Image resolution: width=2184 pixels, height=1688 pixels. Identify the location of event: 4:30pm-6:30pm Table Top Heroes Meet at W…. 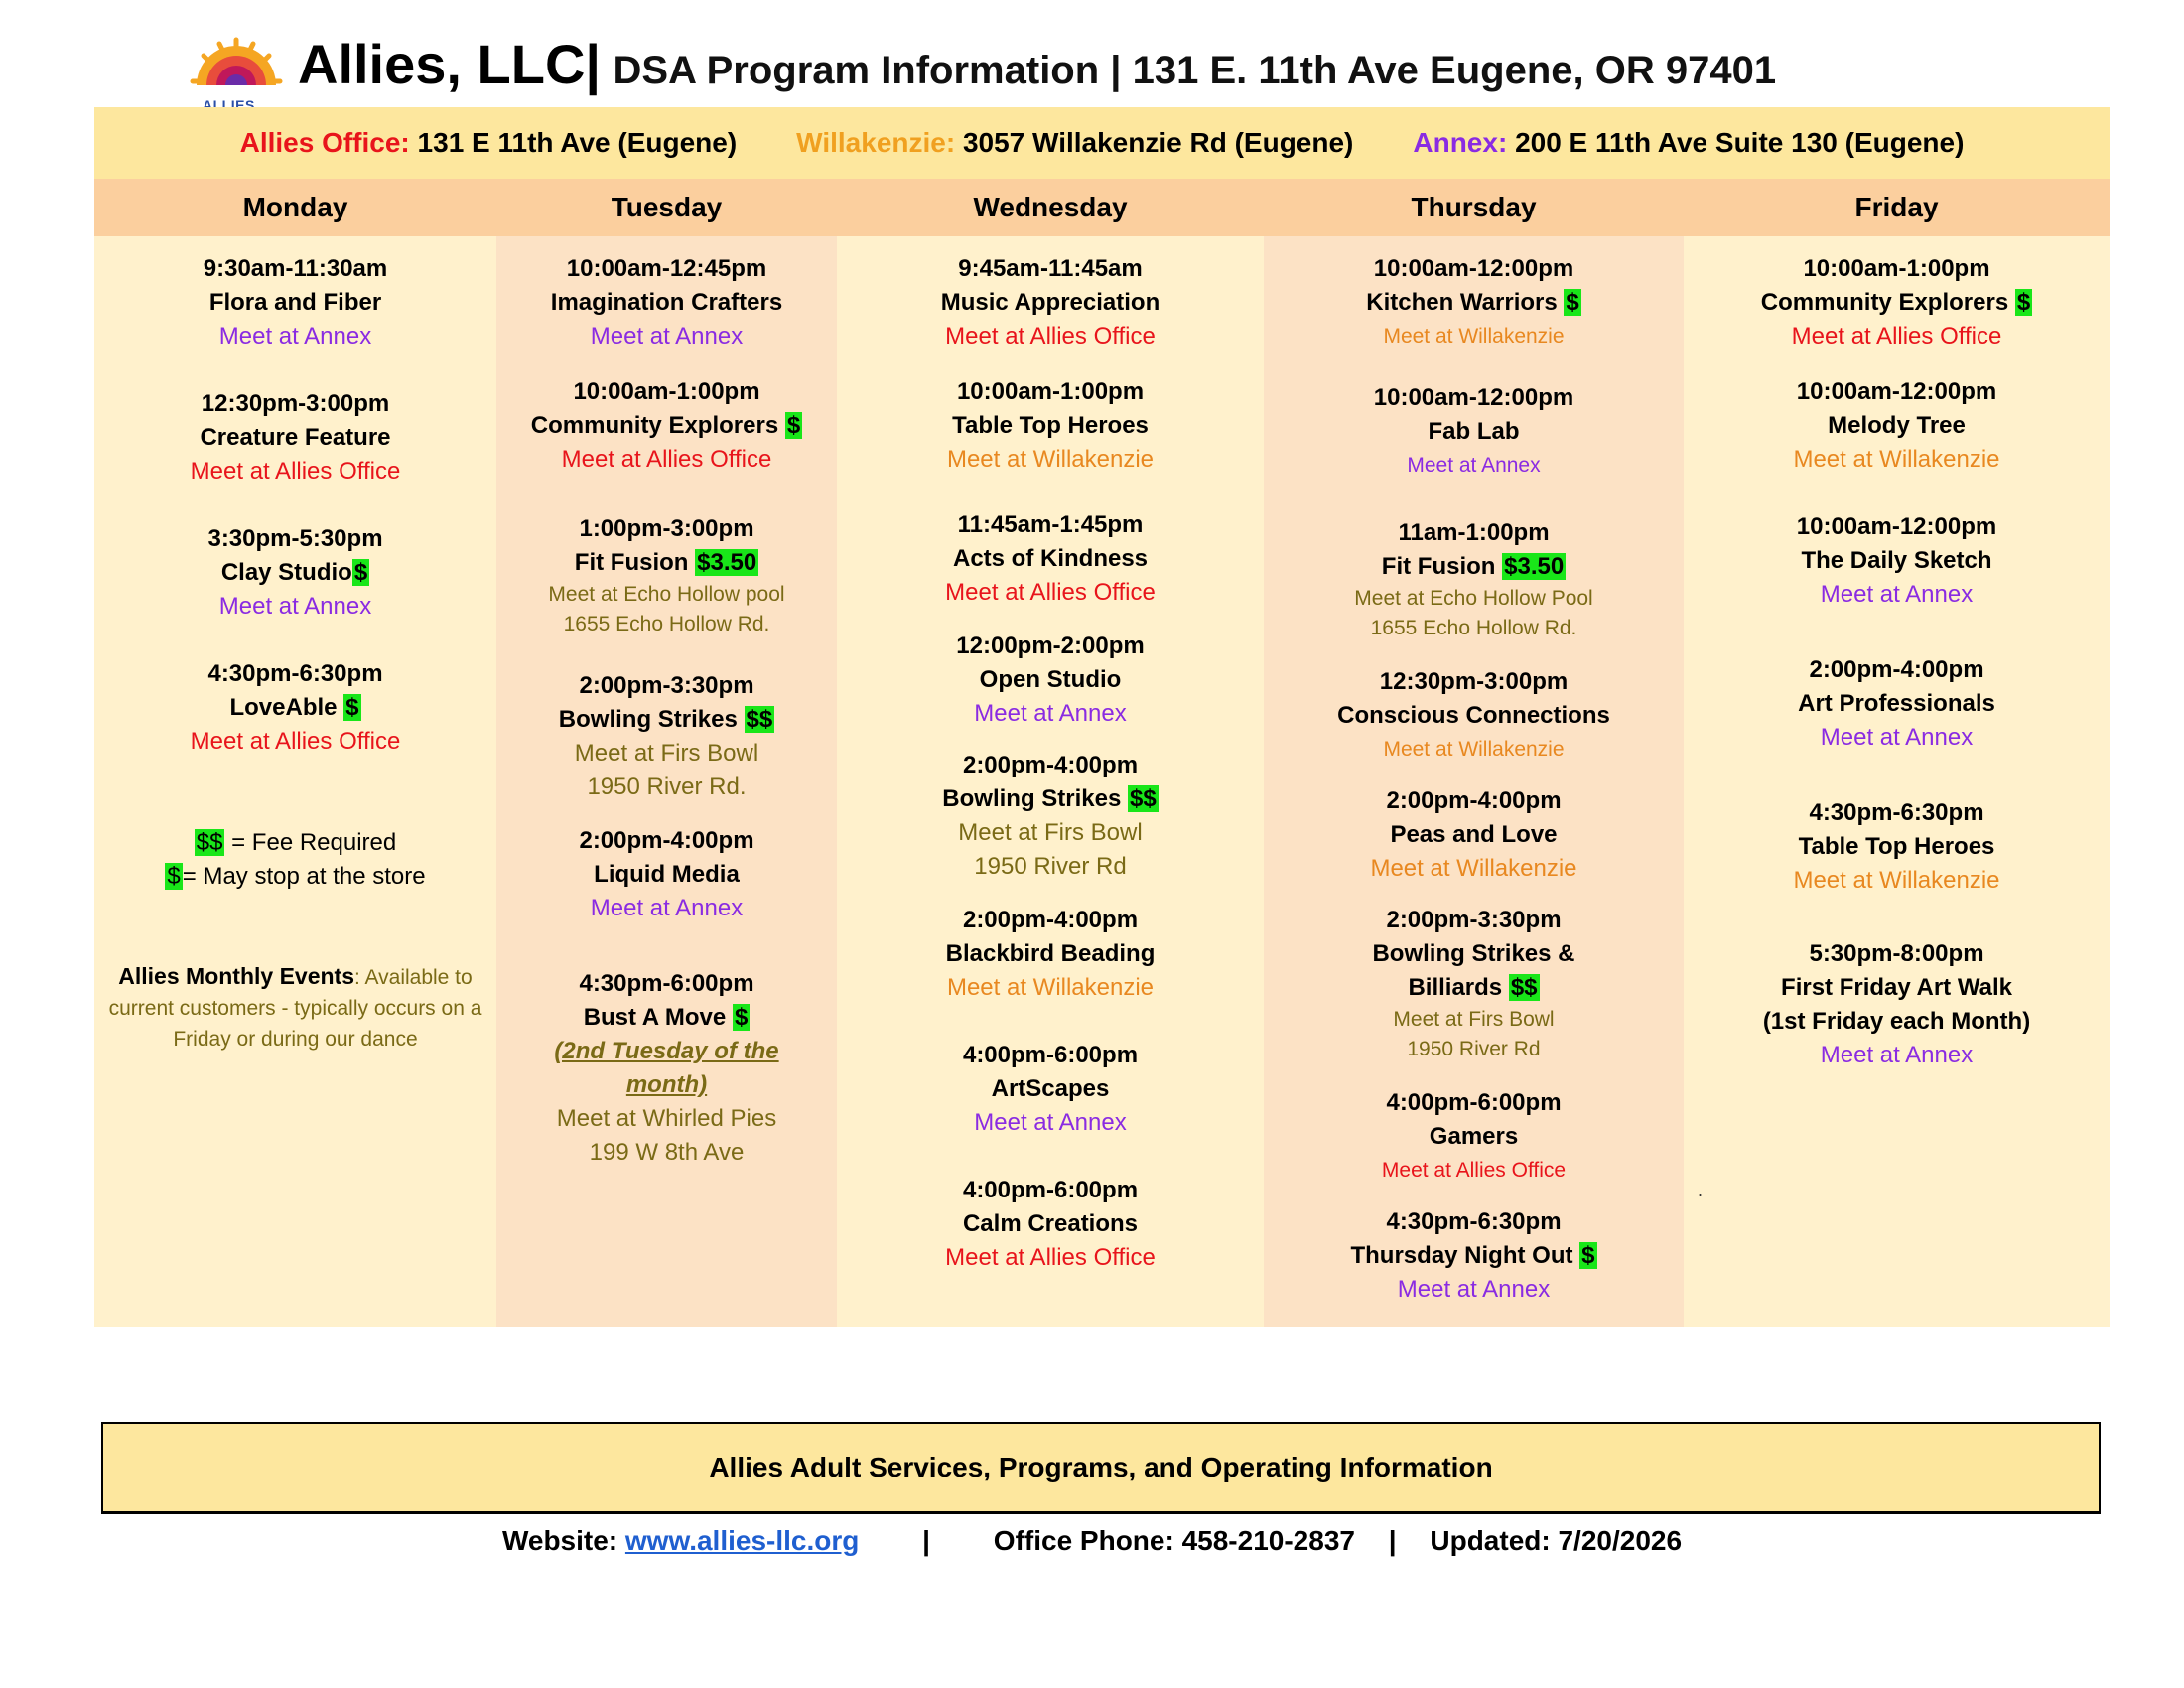
(1897, 847).